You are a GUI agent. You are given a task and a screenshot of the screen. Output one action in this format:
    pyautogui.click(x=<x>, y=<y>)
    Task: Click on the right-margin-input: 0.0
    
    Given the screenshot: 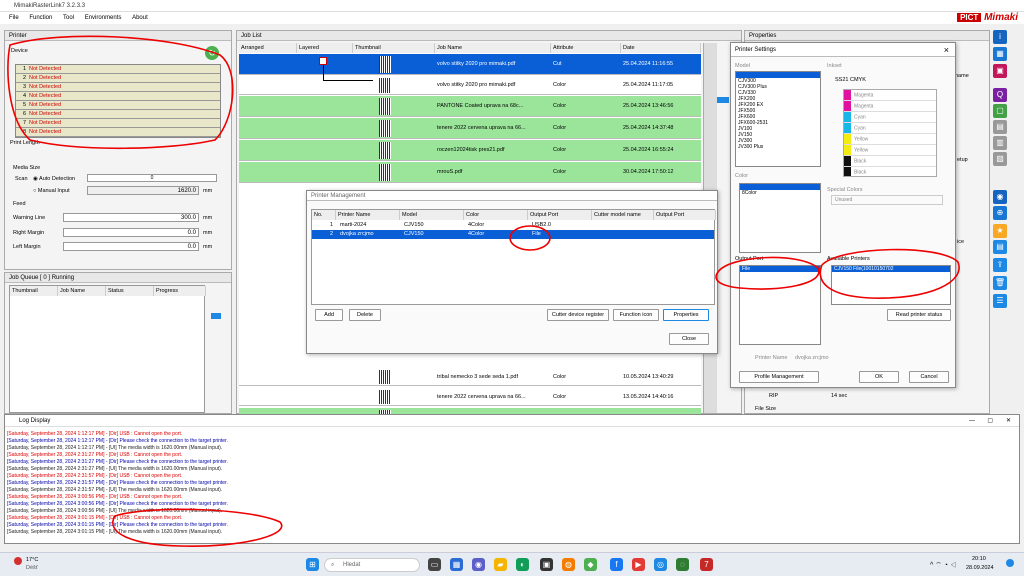 What is the action you would take?
    pyautogui.click(x=131, y=232)
    